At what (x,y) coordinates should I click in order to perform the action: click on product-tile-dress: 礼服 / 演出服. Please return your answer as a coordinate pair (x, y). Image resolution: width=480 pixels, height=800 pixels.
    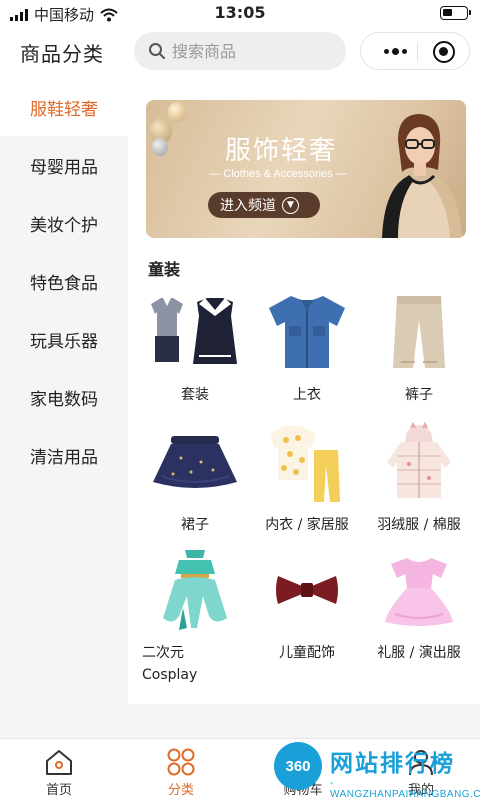
    Looking at the image, I should click on (419, 606).